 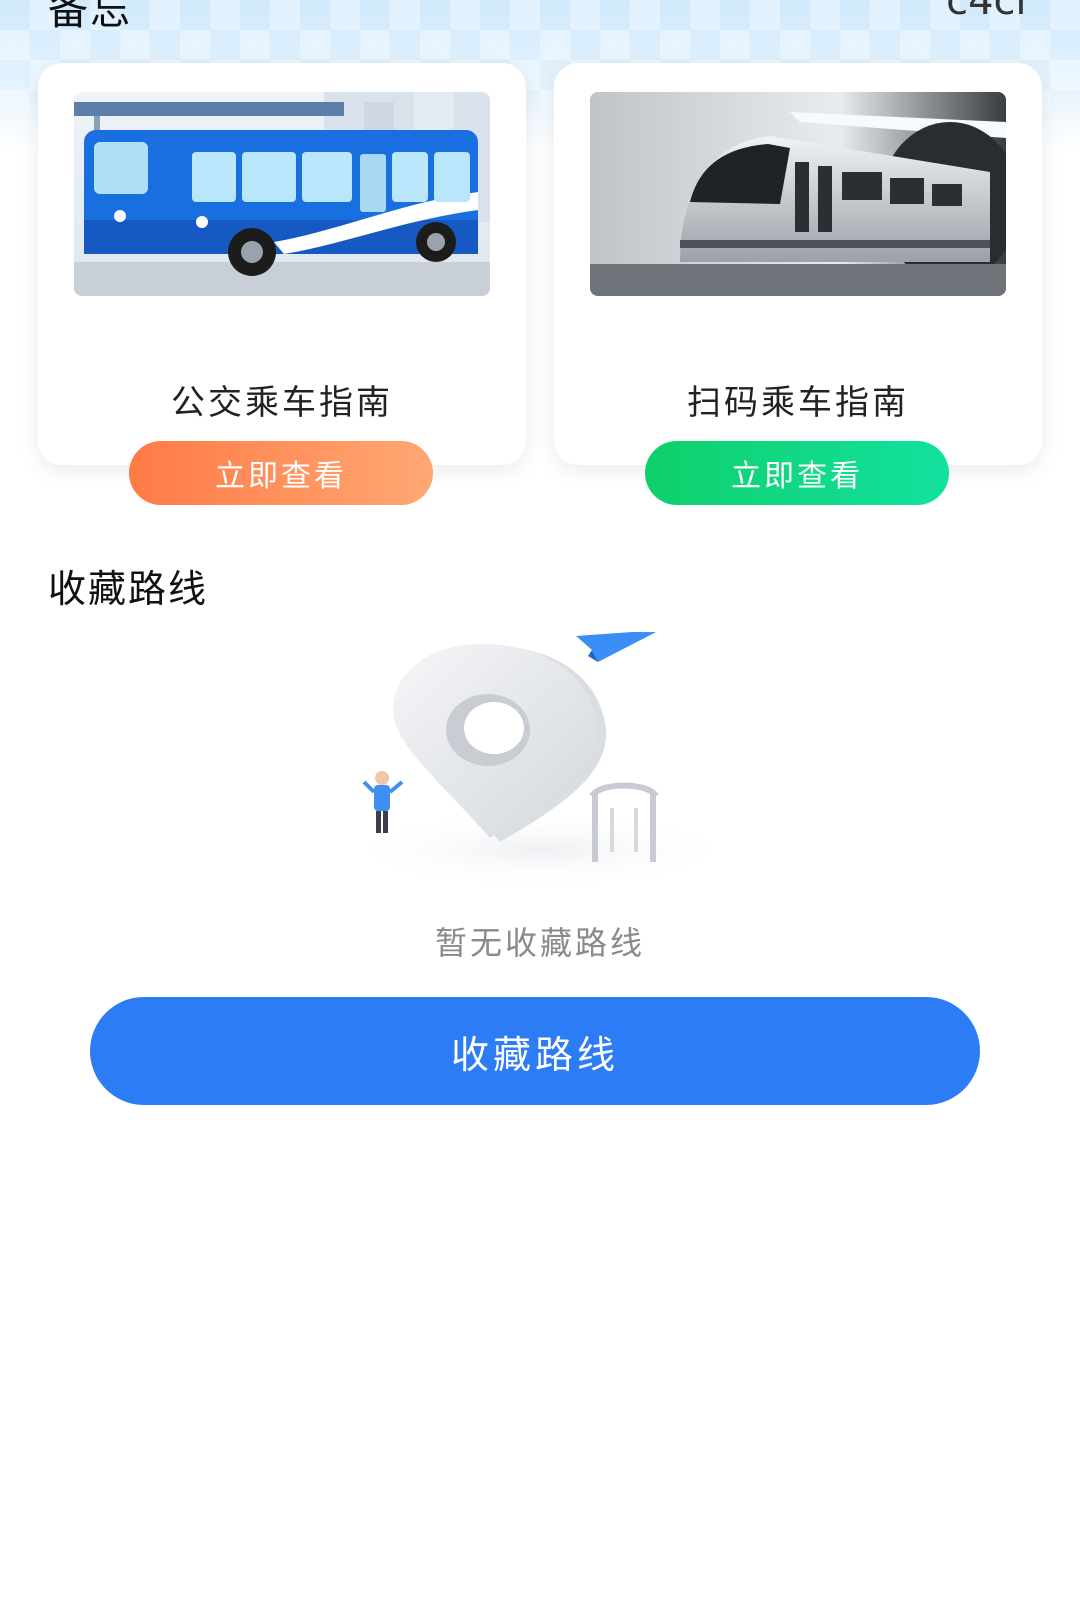 What do you see at coordinates (540, 766) in the screenshot?
I see `empty-location-illustration` at bounding box center [540, 766].